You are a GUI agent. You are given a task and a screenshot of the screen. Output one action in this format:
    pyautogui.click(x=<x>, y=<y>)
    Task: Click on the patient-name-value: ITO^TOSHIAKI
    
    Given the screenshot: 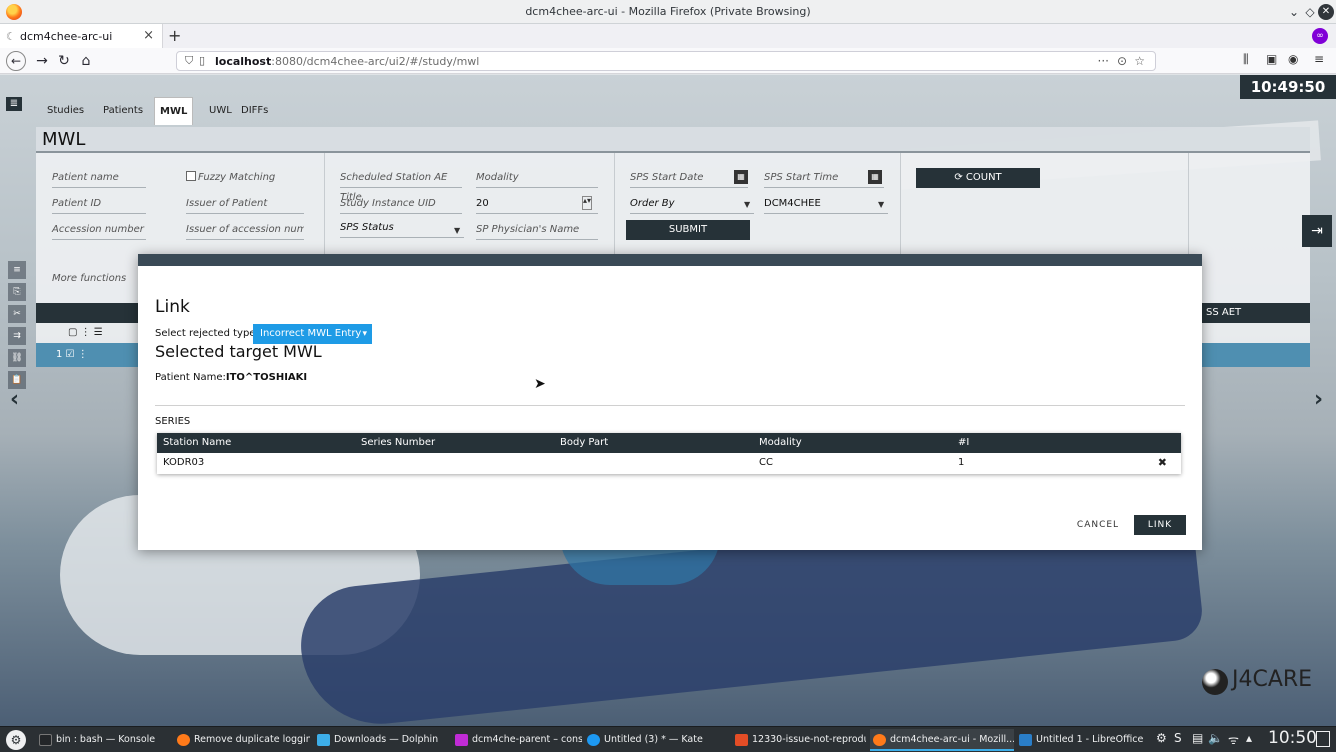 What is the action you would take?
    pyautogui.click(x=266, y=377)
    